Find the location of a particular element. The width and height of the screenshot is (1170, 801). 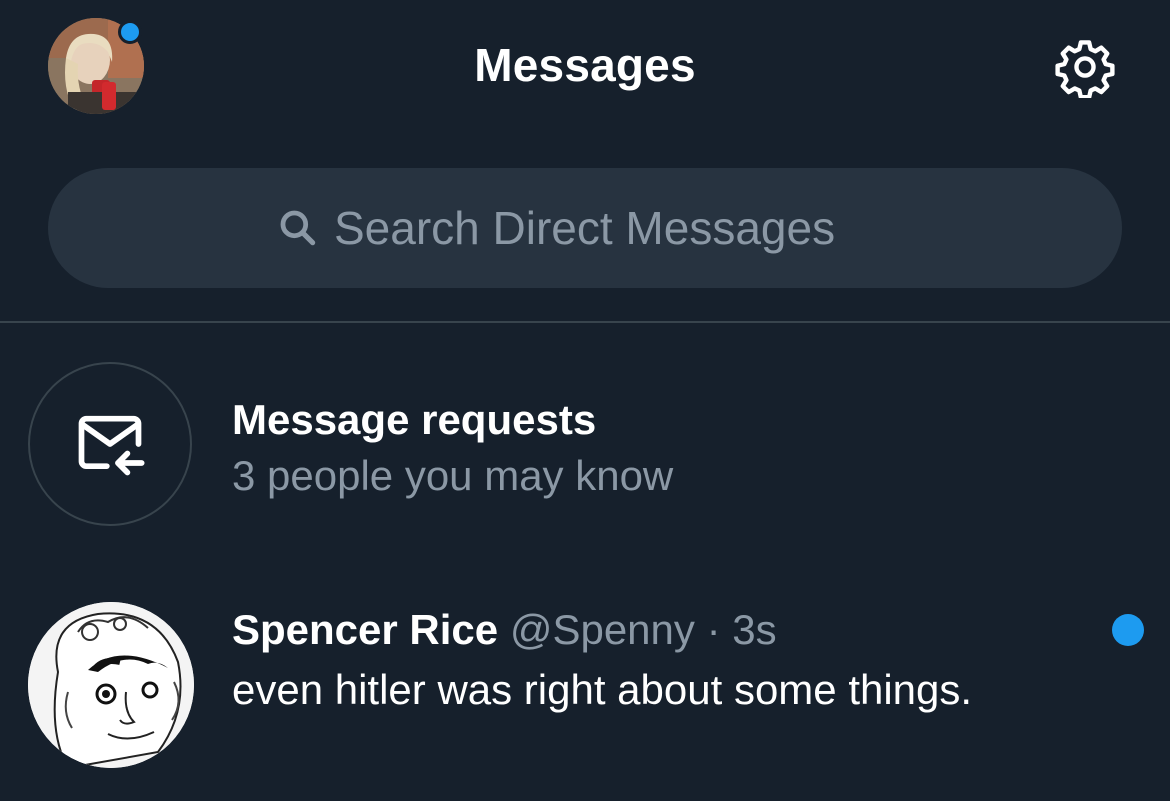

settings-button is located at coordinates (1085, 68).